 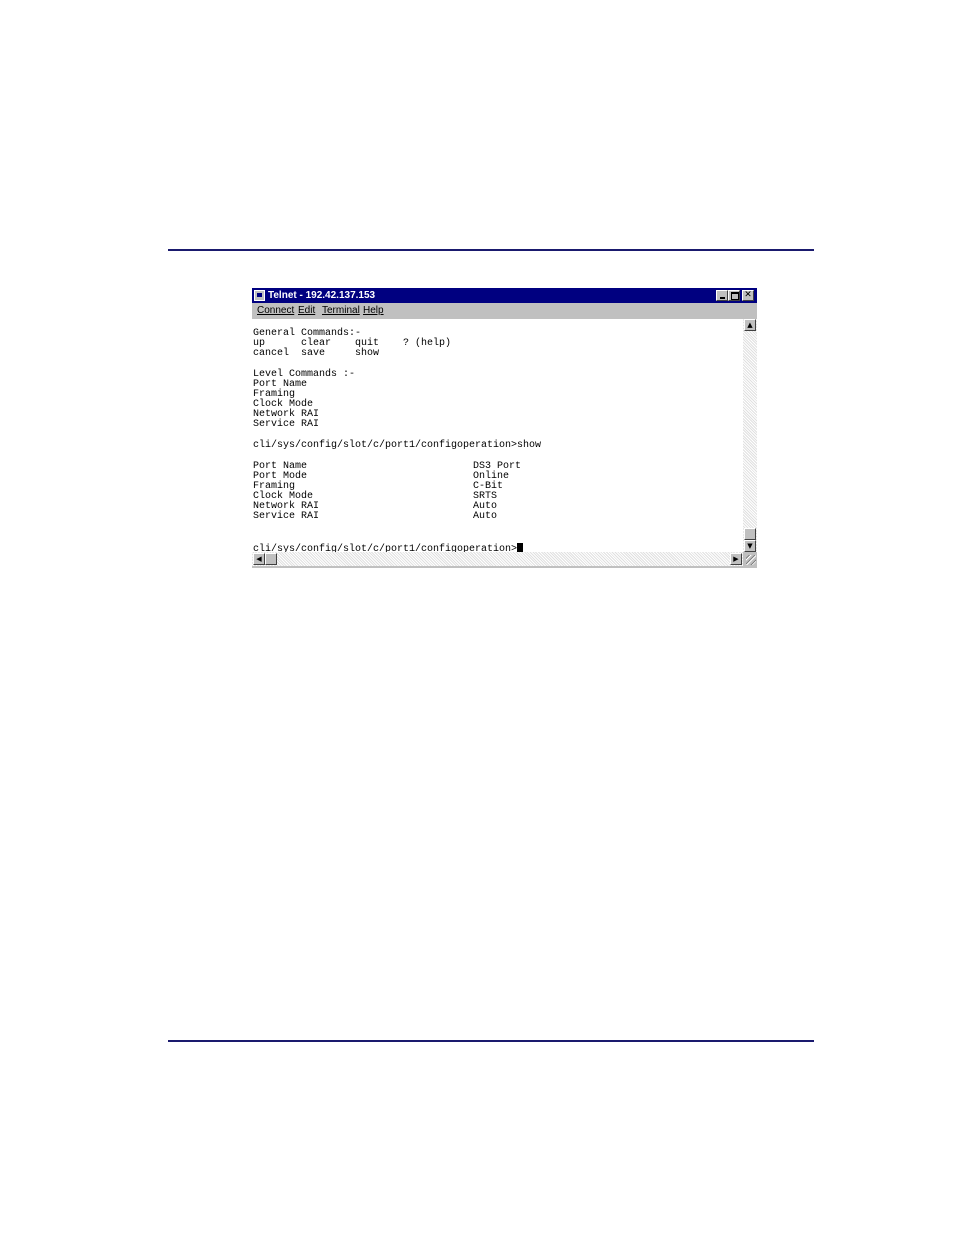 I want to click on close-button: ✕, so click(x=748, y=295).